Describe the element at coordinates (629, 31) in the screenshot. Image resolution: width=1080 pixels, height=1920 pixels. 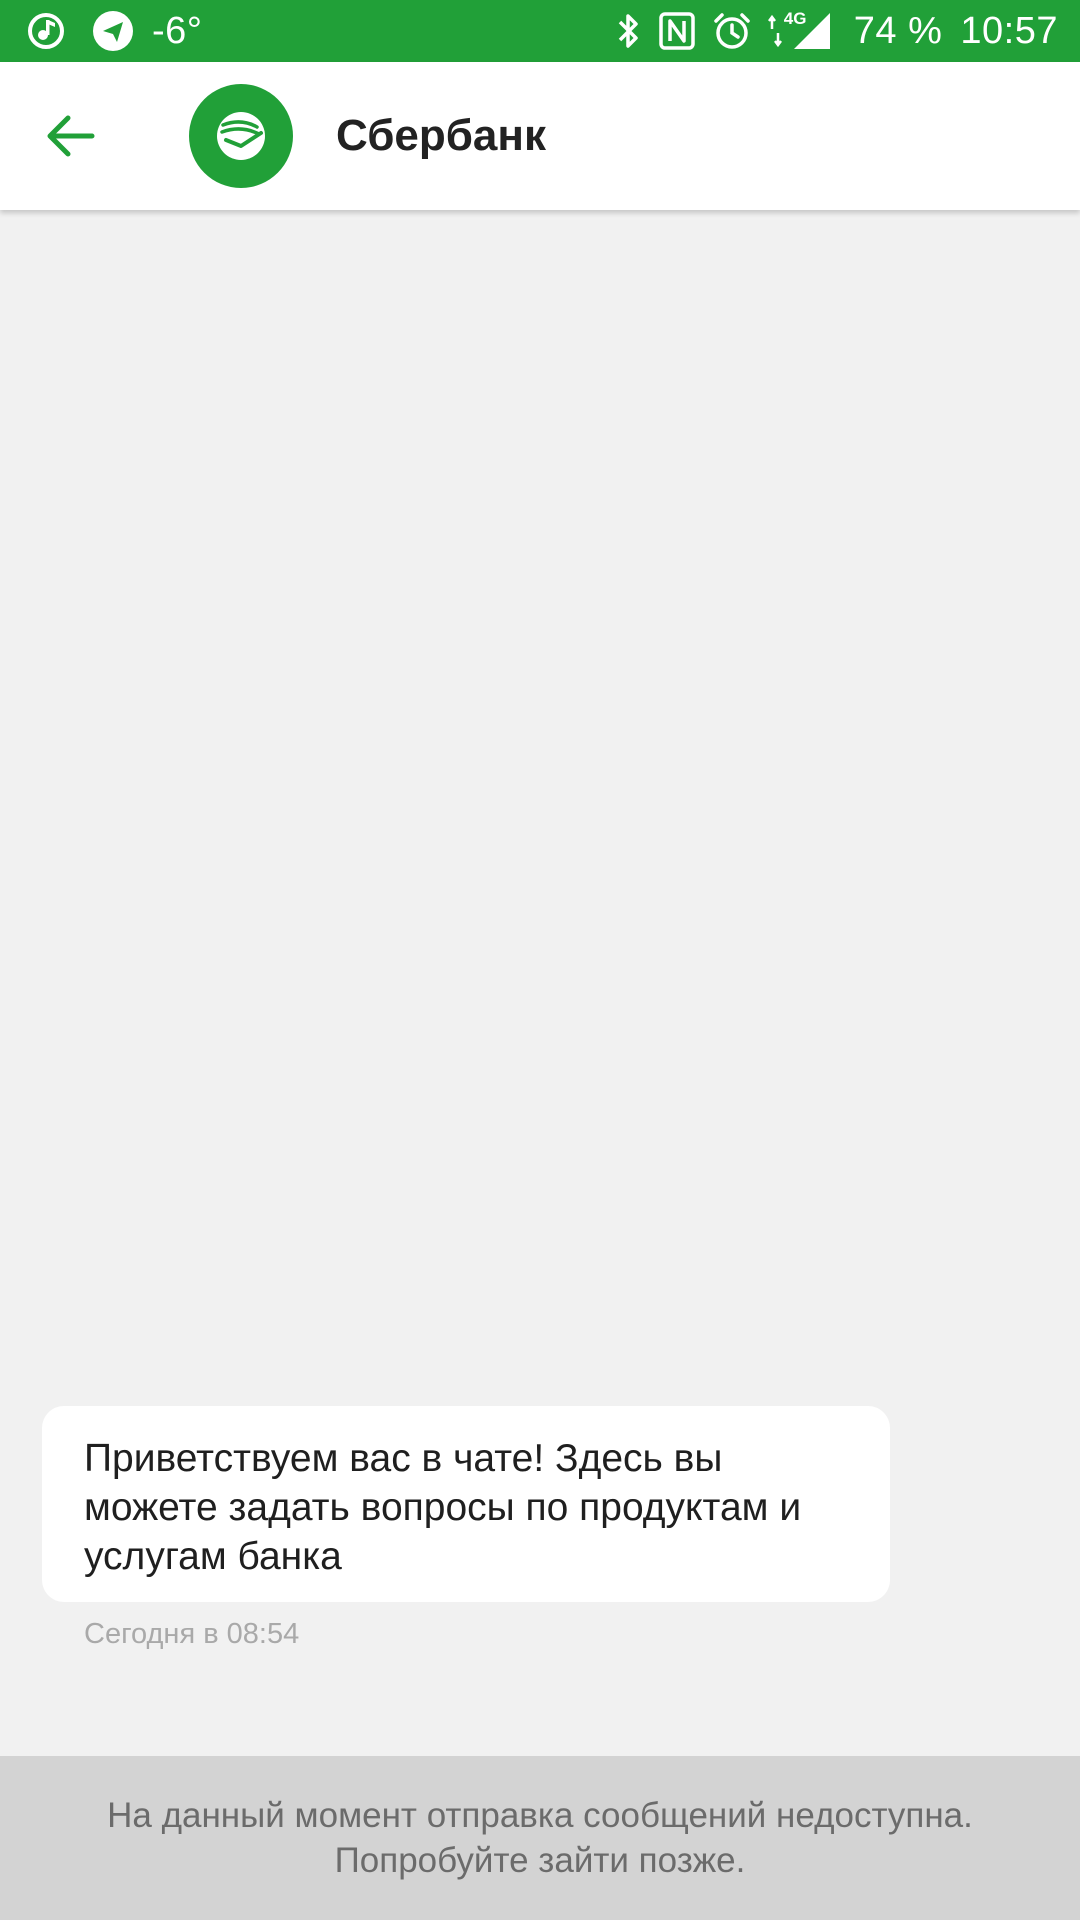
I see `bluetooth-icon` at that location.